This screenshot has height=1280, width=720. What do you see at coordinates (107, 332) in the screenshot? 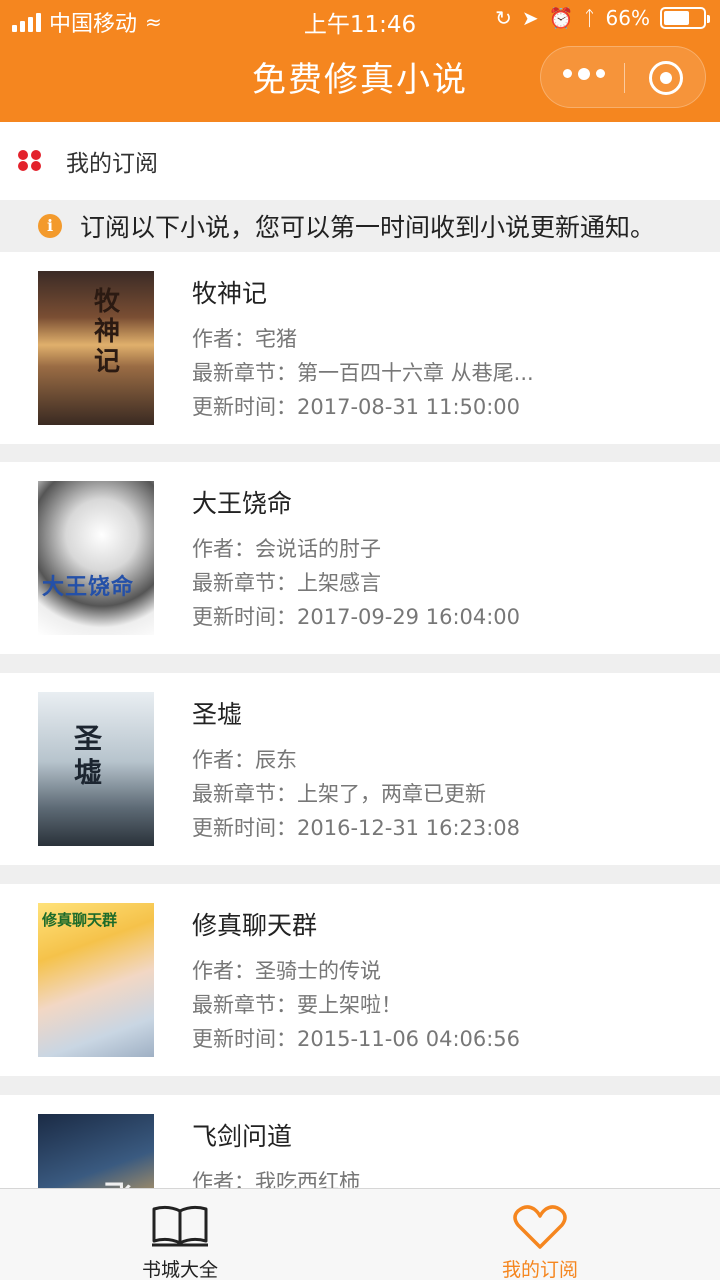
I see `cover-title: 牧神记` at bounding box center [107, 332].